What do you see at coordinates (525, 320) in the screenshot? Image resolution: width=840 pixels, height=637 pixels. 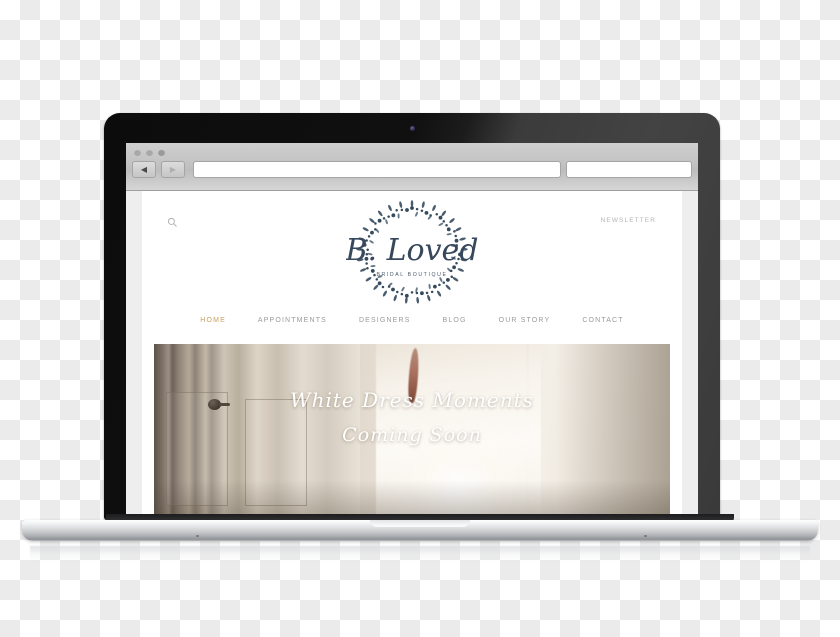 I see `nav-item-our-story: OUR STORY` at bounding box center [525, 320].